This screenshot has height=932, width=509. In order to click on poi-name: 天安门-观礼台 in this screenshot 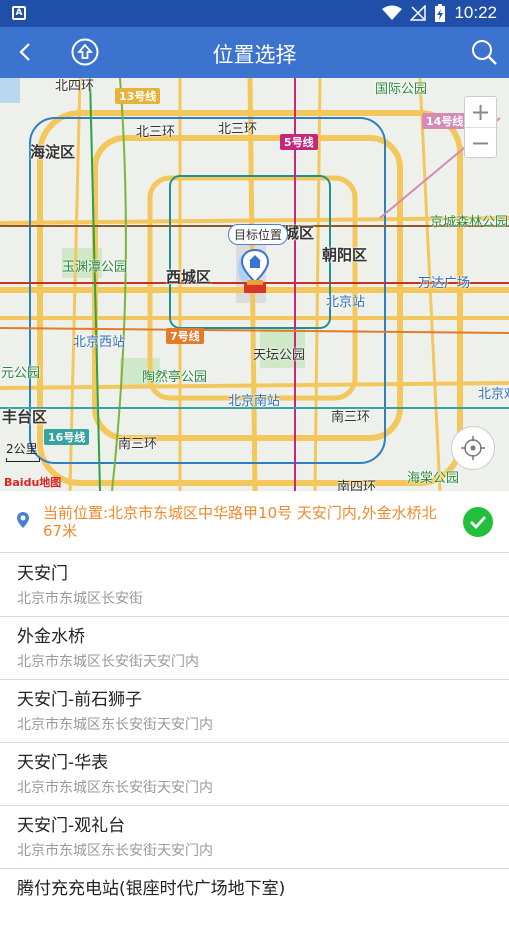, I will do `click(71, 826)`.